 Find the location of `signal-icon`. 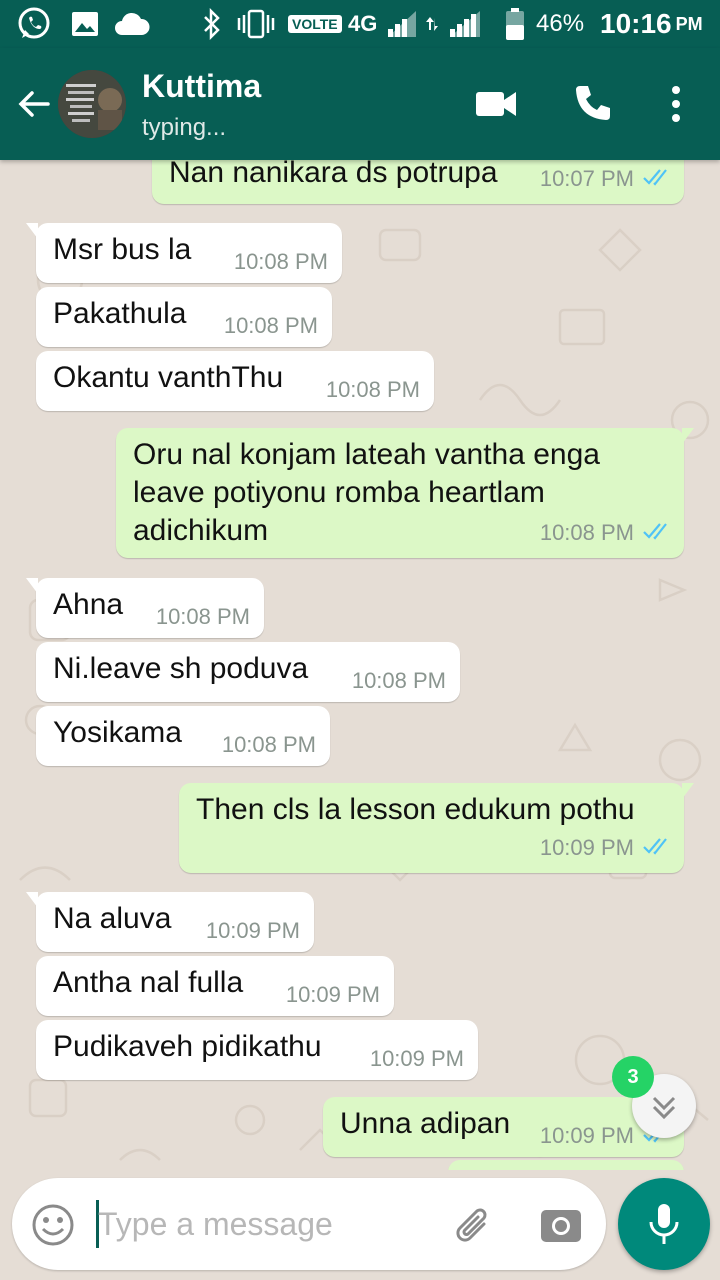

signal-icon is located at coordinates (436, 24).